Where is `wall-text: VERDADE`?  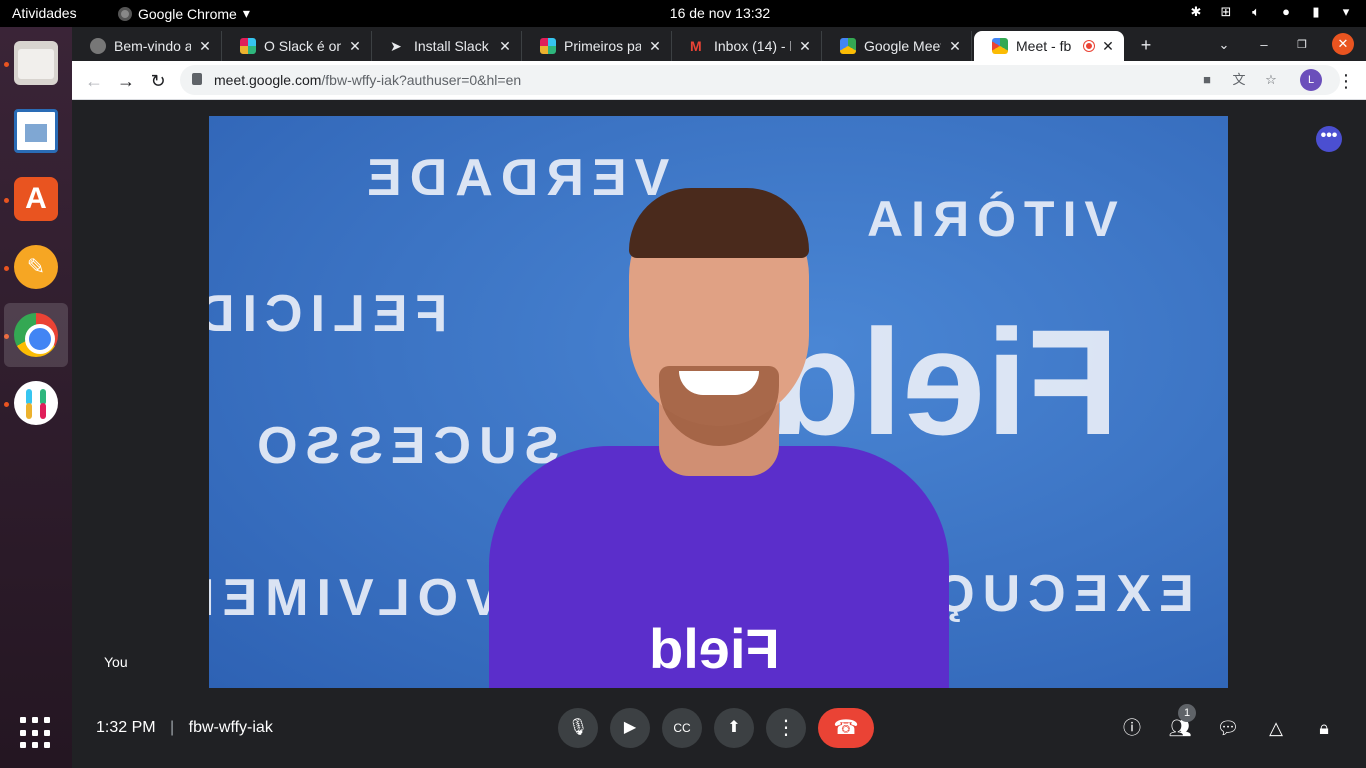 wall-text: VERDADE is located at coordinates (514, 178).